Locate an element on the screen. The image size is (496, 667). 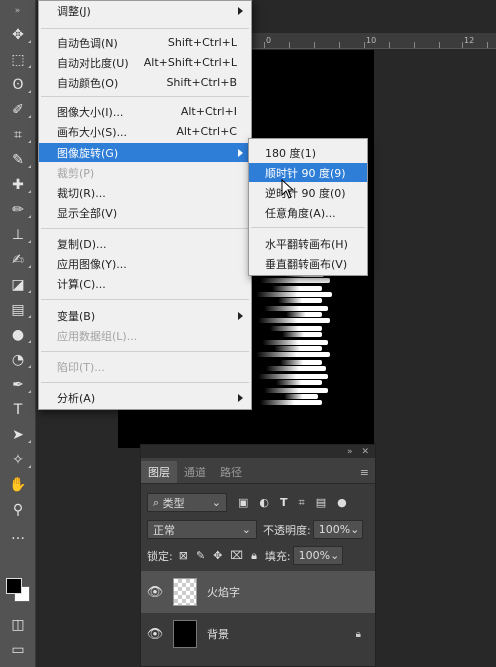
panel-menu-icon: ≡ is located at coordinates (364, 472).